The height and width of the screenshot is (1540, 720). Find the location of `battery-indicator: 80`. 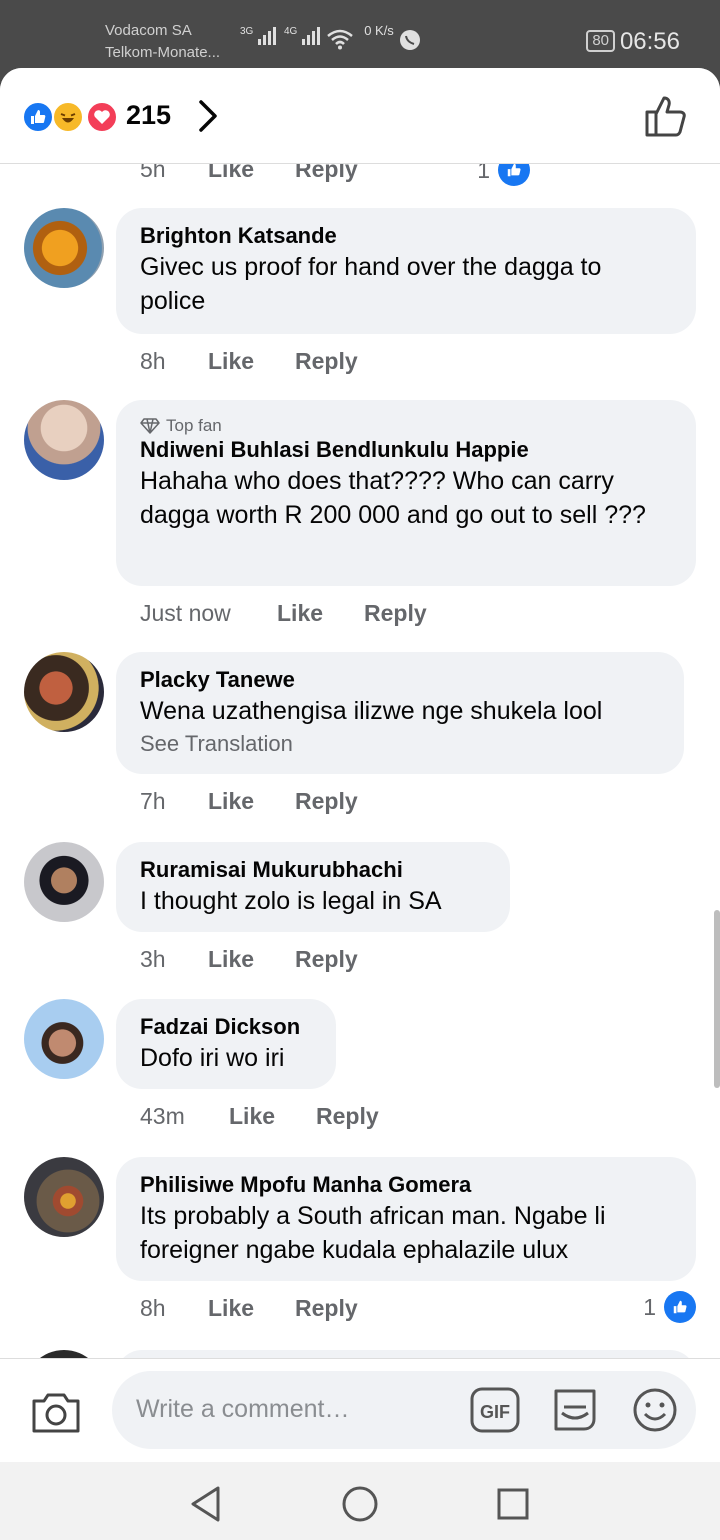

battery-indicator: 80 is located at coordinates (600, 41).